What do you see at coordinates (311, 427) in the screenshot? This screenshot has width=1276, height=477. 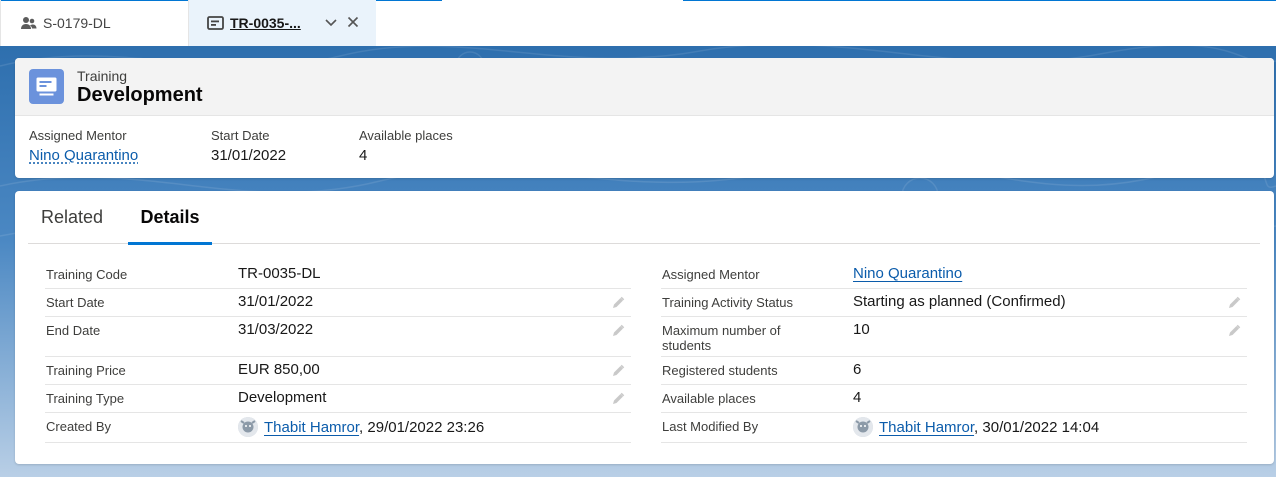 I see `created-by-user-link: Thabit Hamror` at bounding box center [311, 427].